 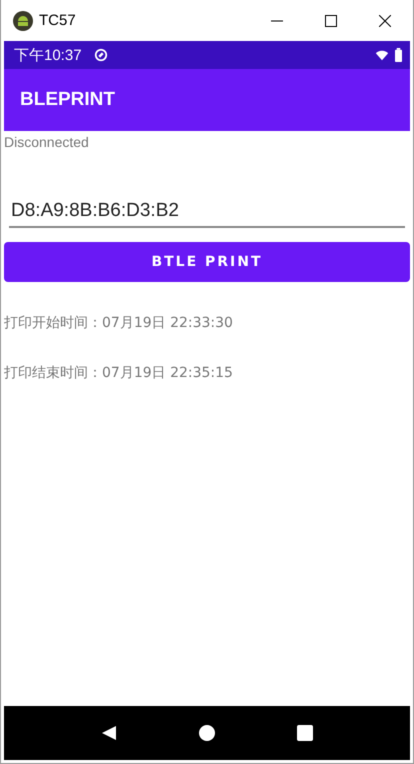 What do you see at coordinates (67, 100) in the screenshot?
I see `app-title: BLEPRINT` at bounding box center [67, 100].